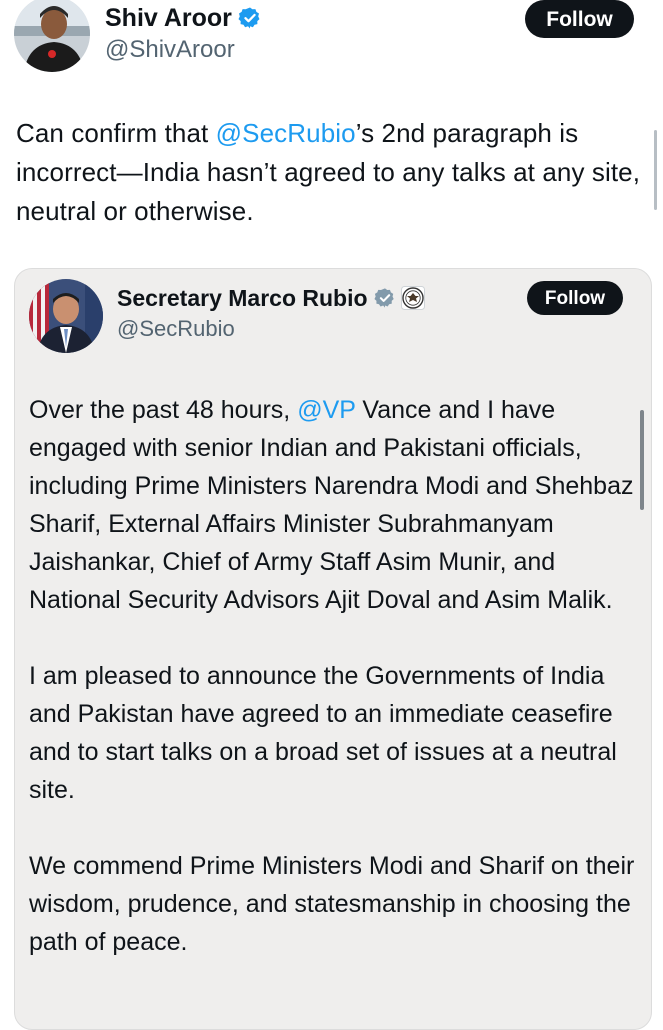 Image resolution: width=663 pixels, height=1030 pixels. I want to click on verified-badge-icon, so click(249, 18).